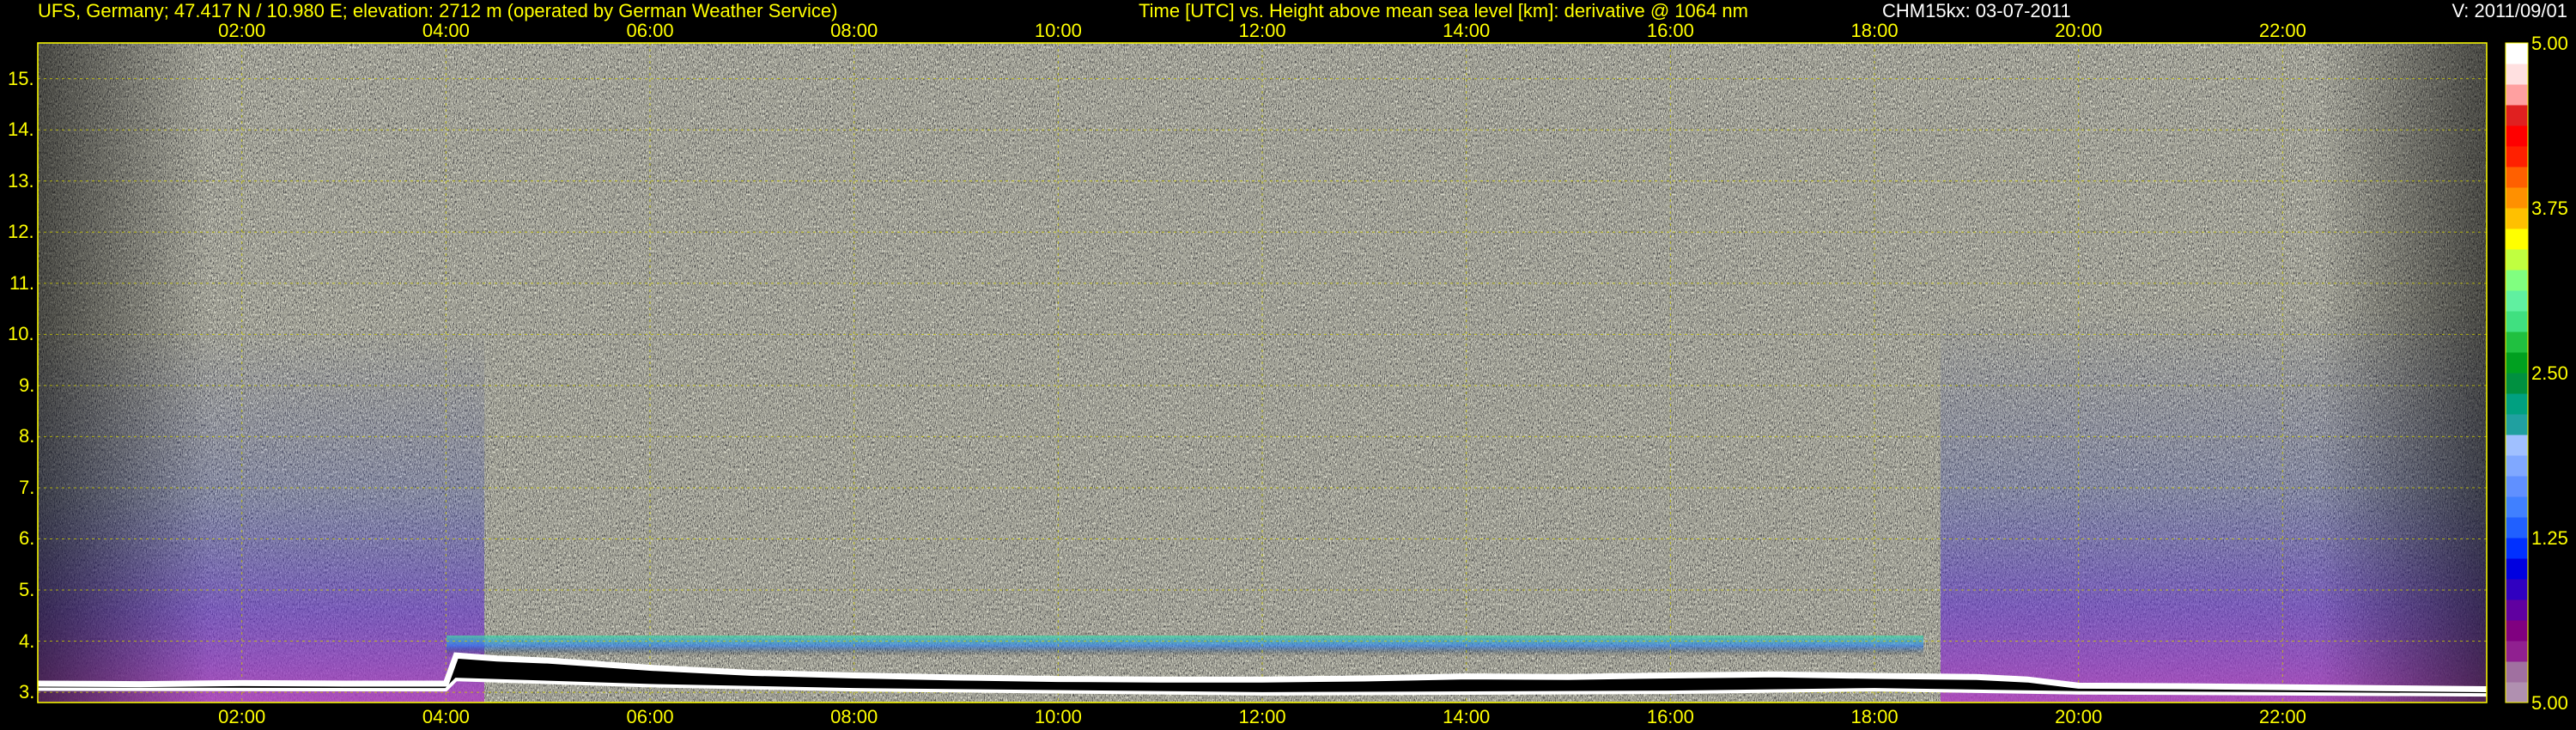 The height and width of the screenshot is (730, 2576). What do you see at coordinates (27, 487) in the screenshot?
I see `y-tick: 7.` at bounding box center [27, 487].